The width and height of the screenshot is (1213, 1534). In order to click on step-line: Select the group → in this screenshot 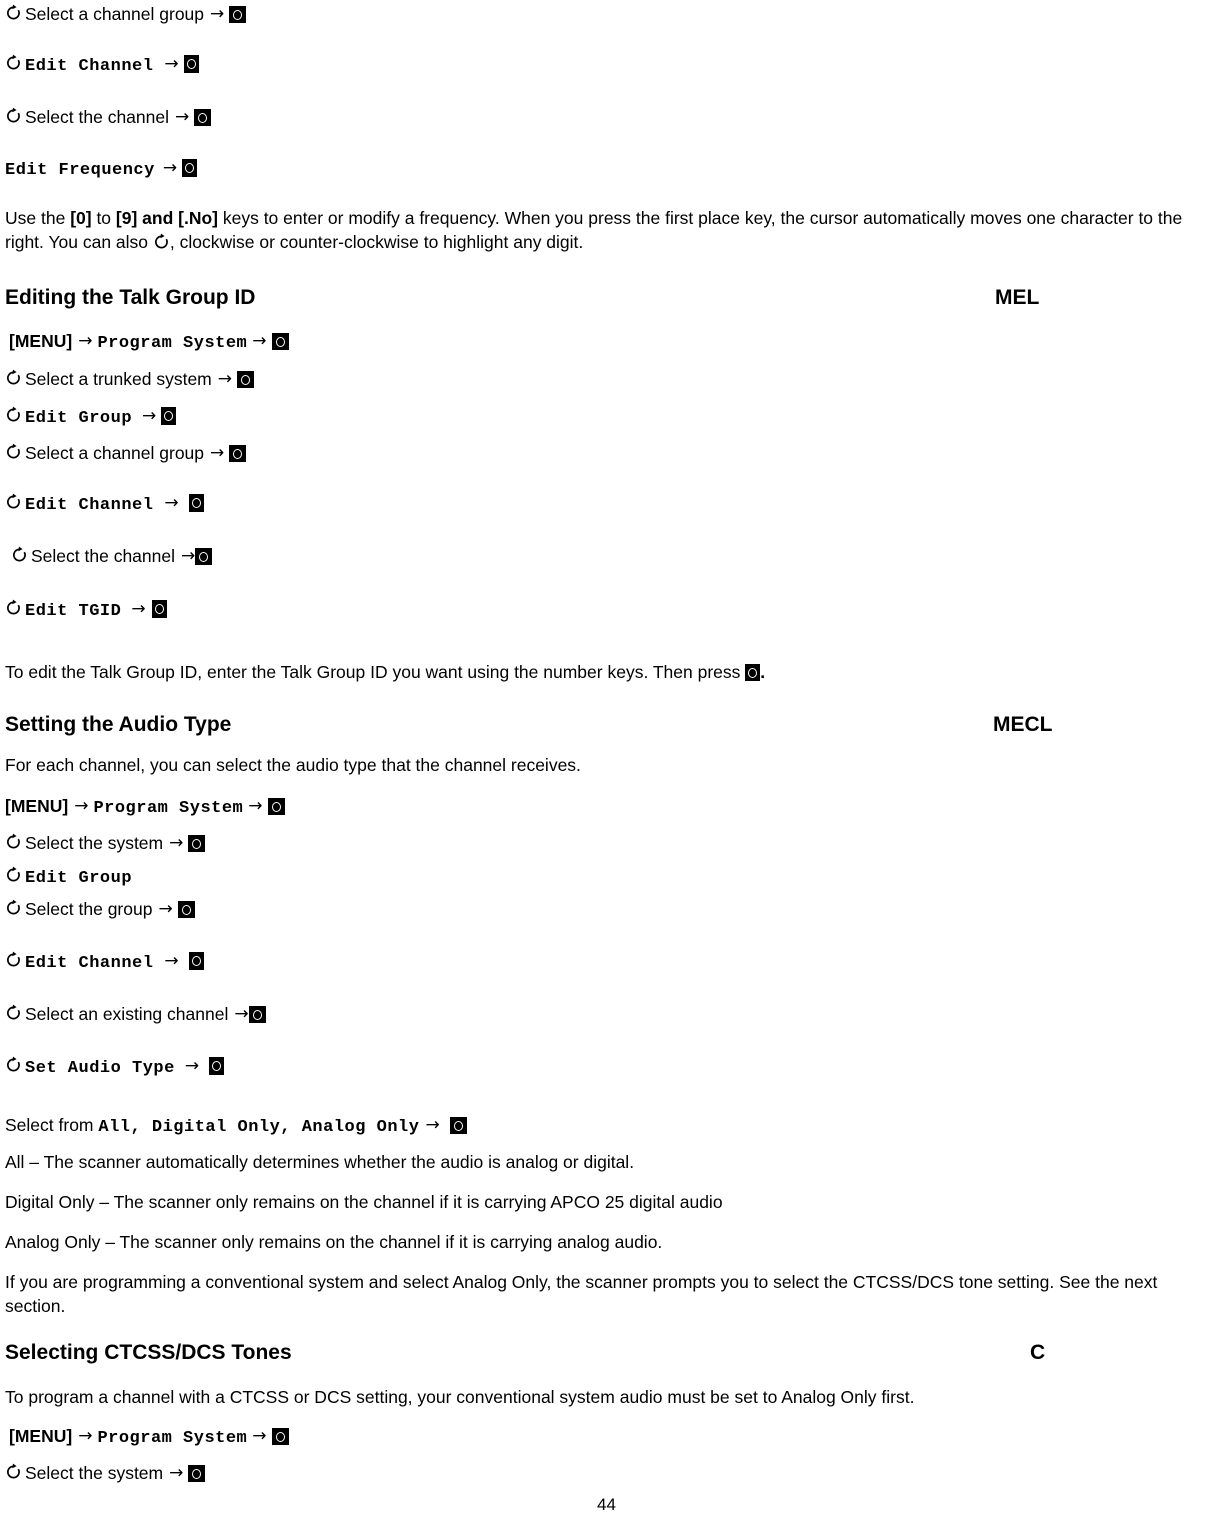, I will do `click(100, 909)`.